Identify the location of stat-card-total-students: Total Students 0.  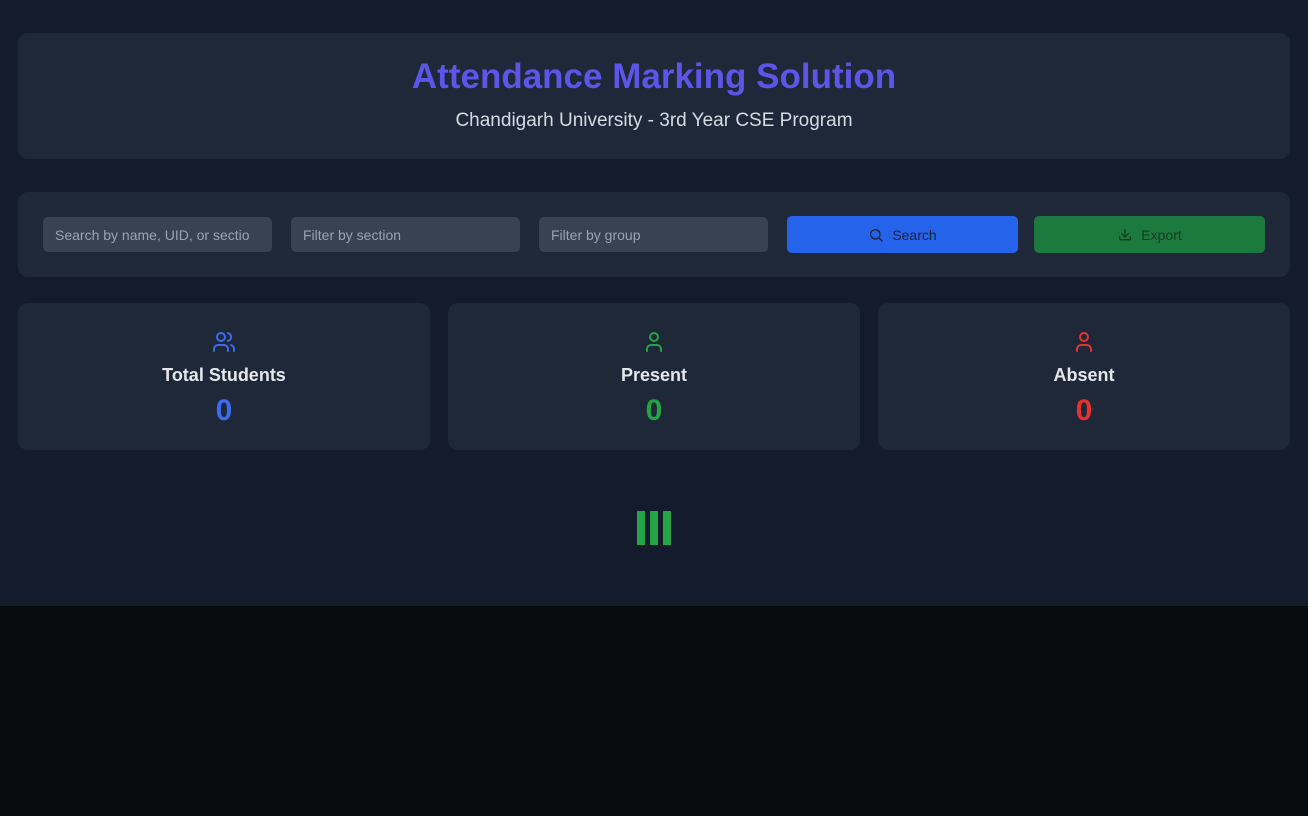
(224, 376).